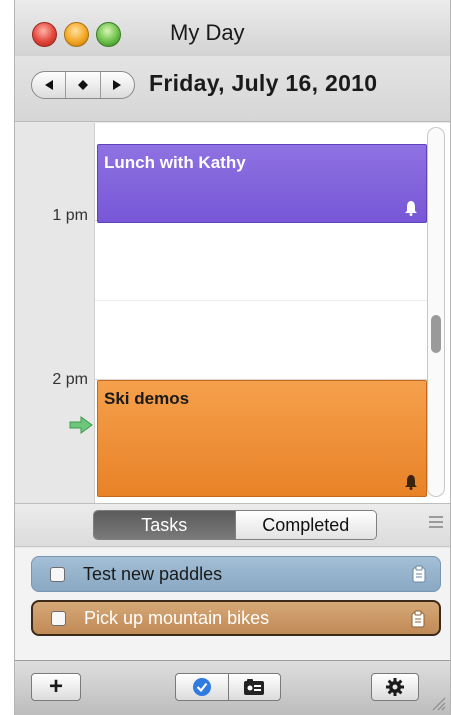  Describe the element at coordinates (70, 215) in the screenshot. I see `time-label-1pm: 1 pm` at that location.